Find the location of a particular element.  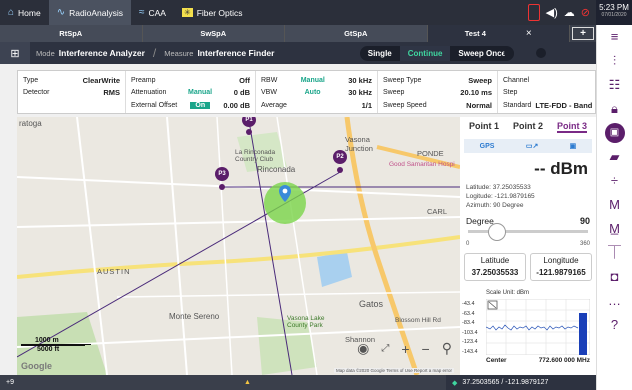

zoom-out-icon: − is located at coordinates (426, 349).